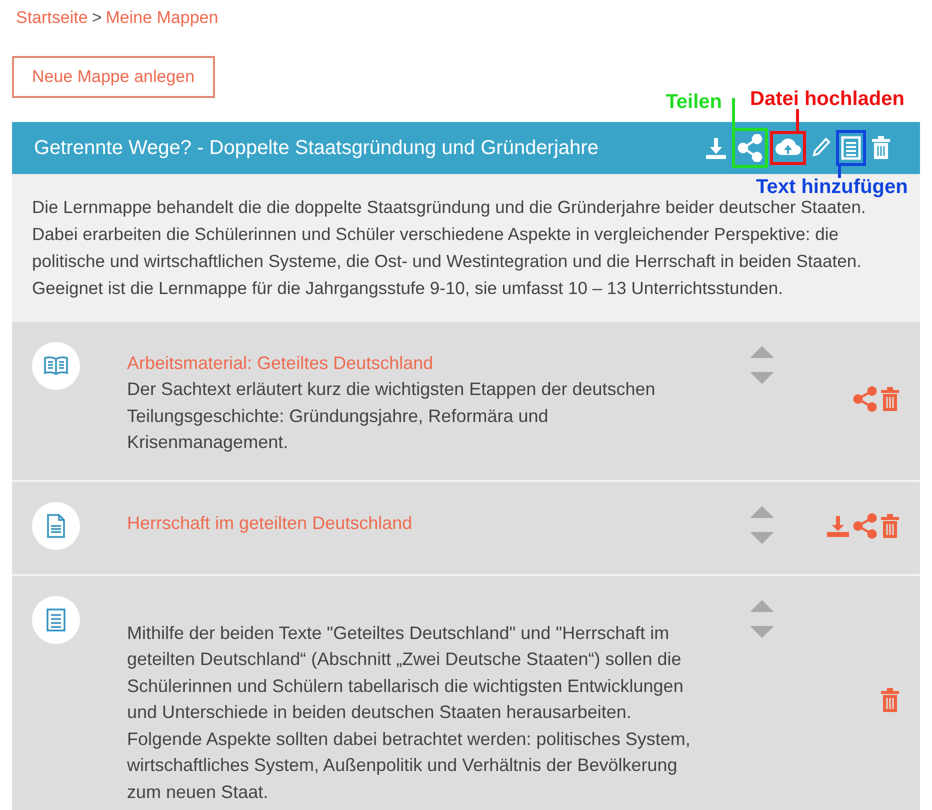 The image size is (932, 810). I want to click on document-button, so click(851, 148).